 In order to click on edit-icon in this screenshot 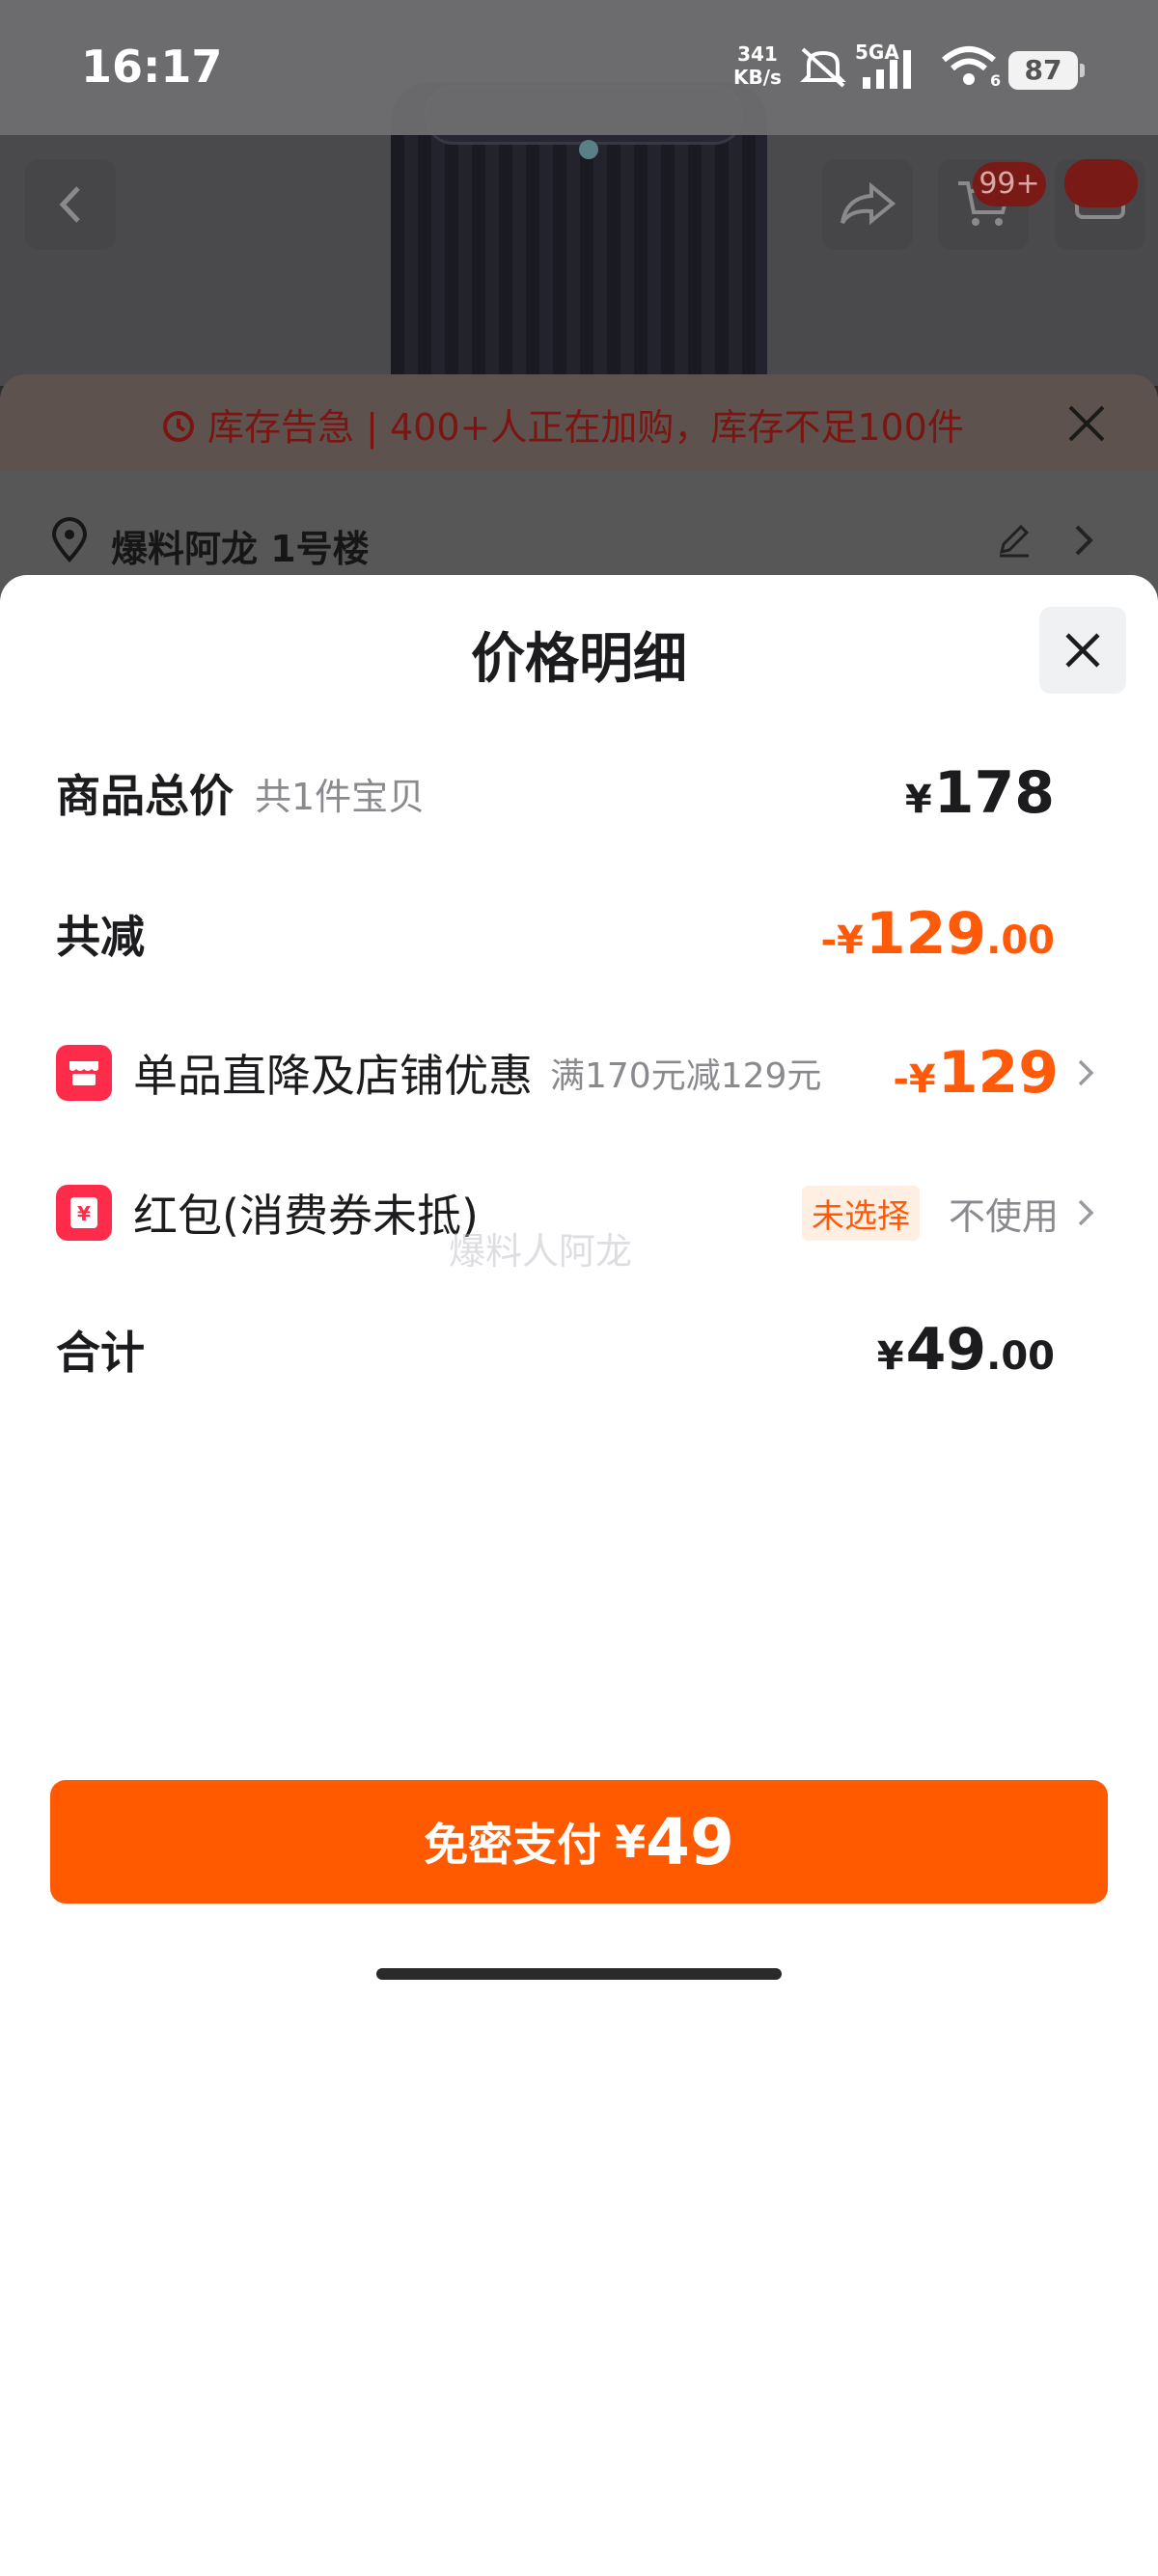, I will do `click(1013, 540)`.